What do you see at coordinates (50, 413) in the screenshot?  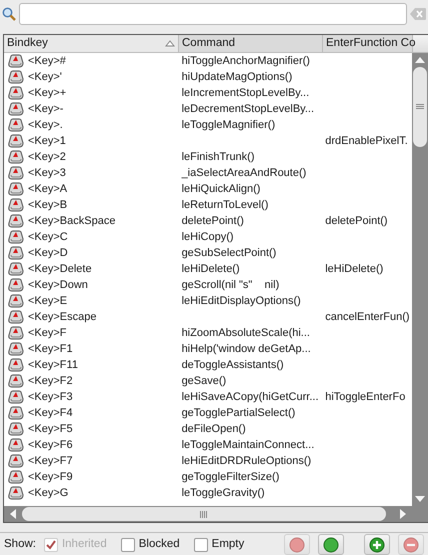 I see `bindkey-cell-text: <Key>F4` at bounding box center [50, 413].